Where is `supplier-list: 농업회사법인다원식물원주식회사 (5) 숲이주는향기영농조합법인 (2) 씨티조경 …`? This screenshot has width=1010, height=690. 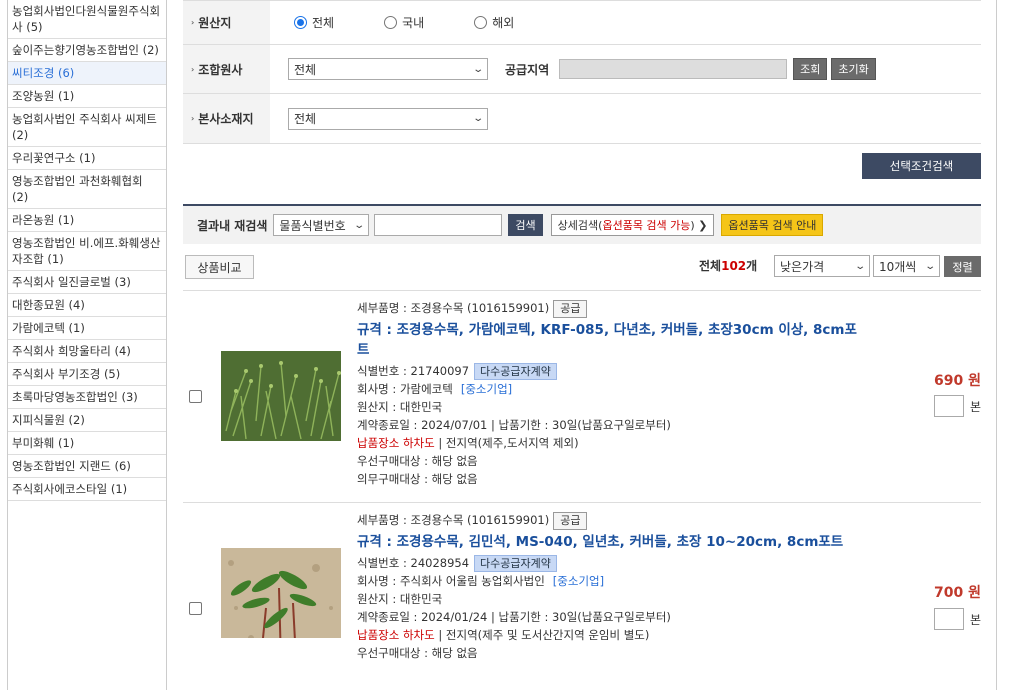 supplier-list: 농업회사법인다원식물원주식회사 (5) 숲이주는향기영농조합법인 (2) 씨티조경 … is located at coordinates (87, 250).